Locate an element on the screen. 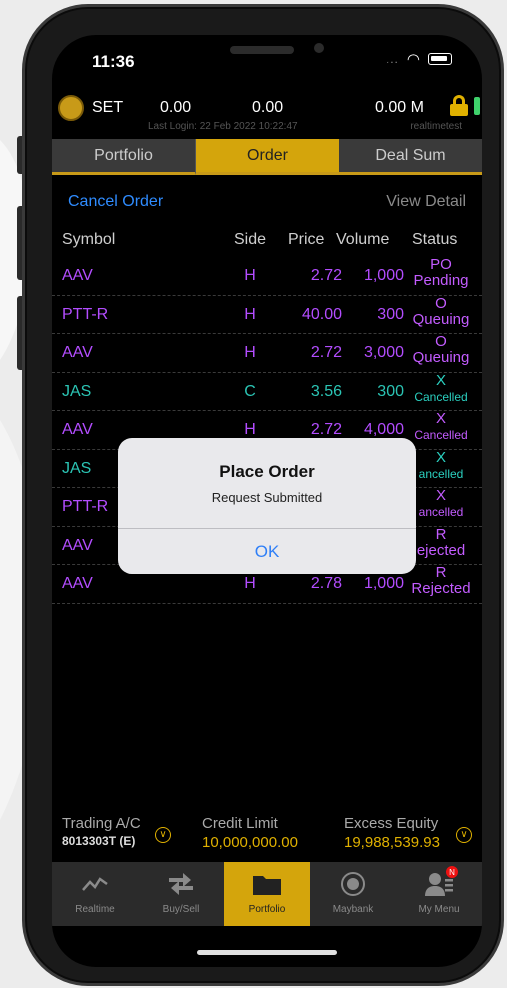 Image resolution: width=507 pixels, height=988 pixels. last-login: Last Login: 22 Feb 2022 10:22:47 is located at coordinates (223, 126).